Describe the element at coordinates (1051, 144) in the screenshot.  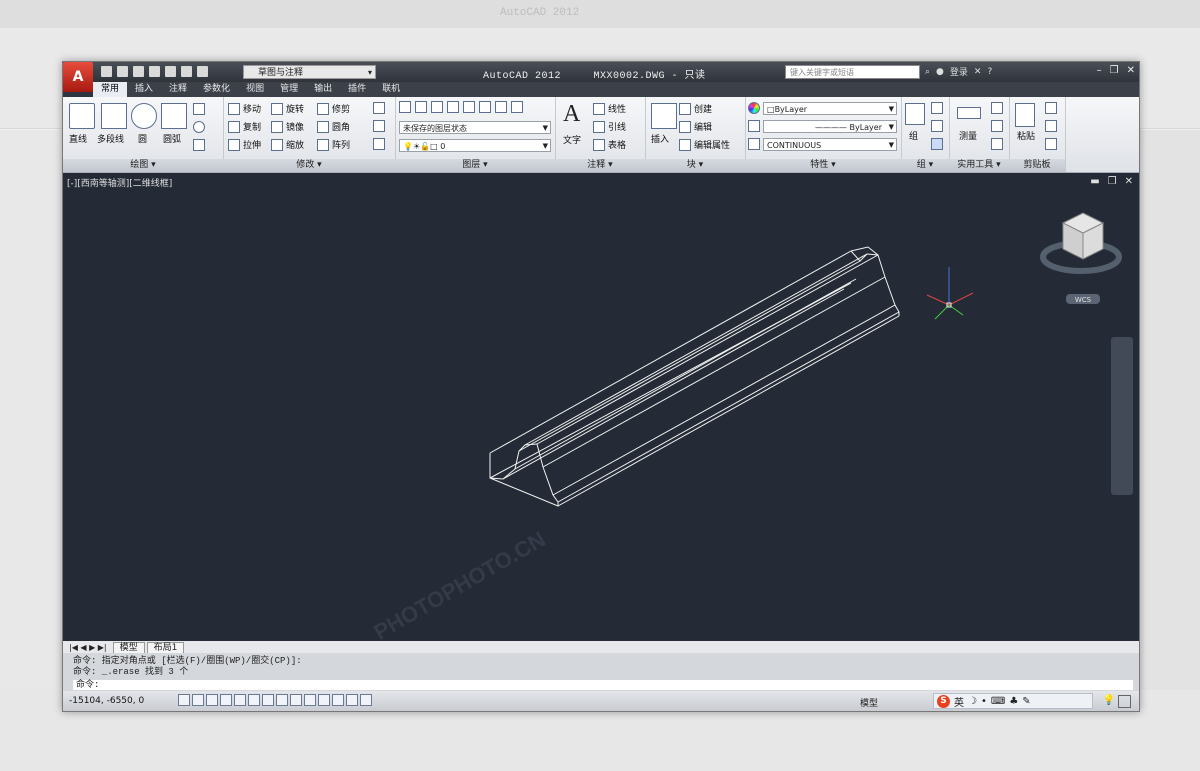
I see `match-properties-icon` at that location.